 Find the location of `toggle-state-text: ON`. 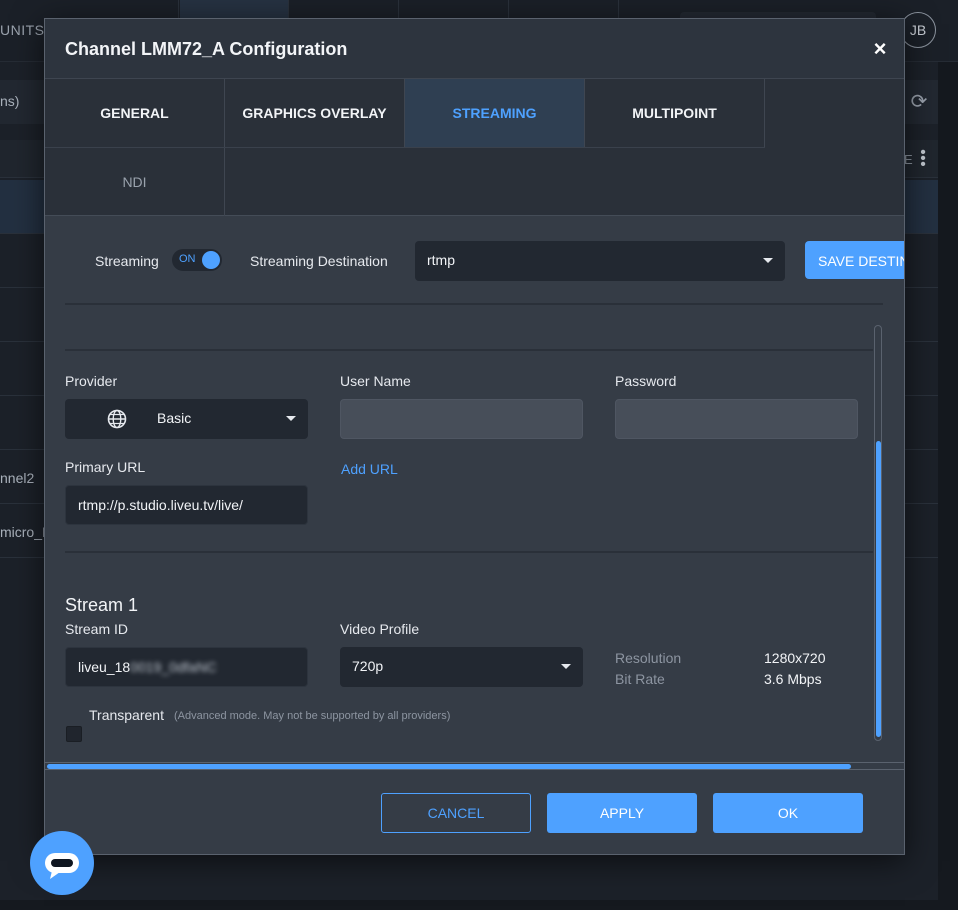

toggle-state-text: ON is located at coordinates (187, 259).